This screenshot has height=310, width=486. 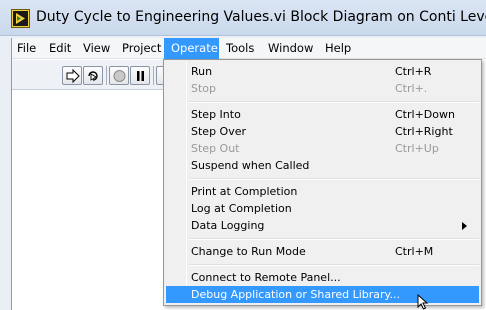 I want to click on menu-item-data-logging: Data Logging, so click(x=322, y=225).